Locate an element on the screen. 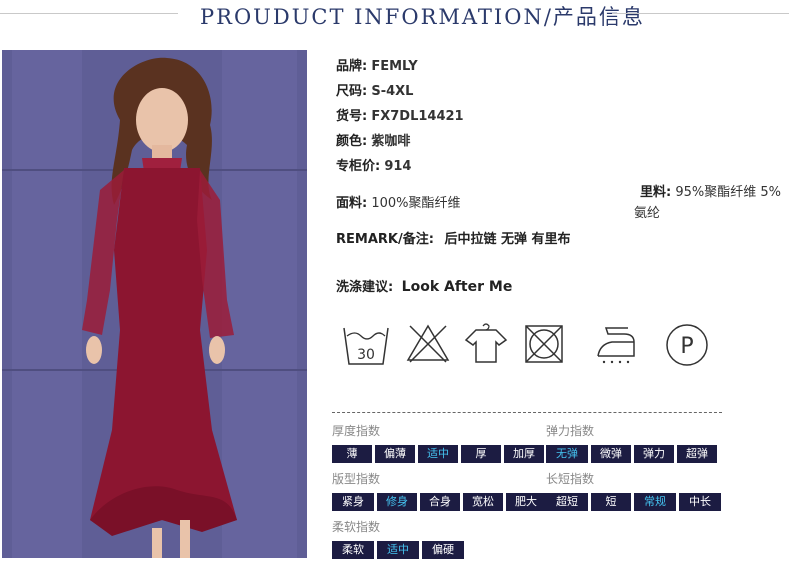 Image resolution: width=789 pixels, height=568 pixels. lining-label: 里料: is located at coordinates (656, 192).